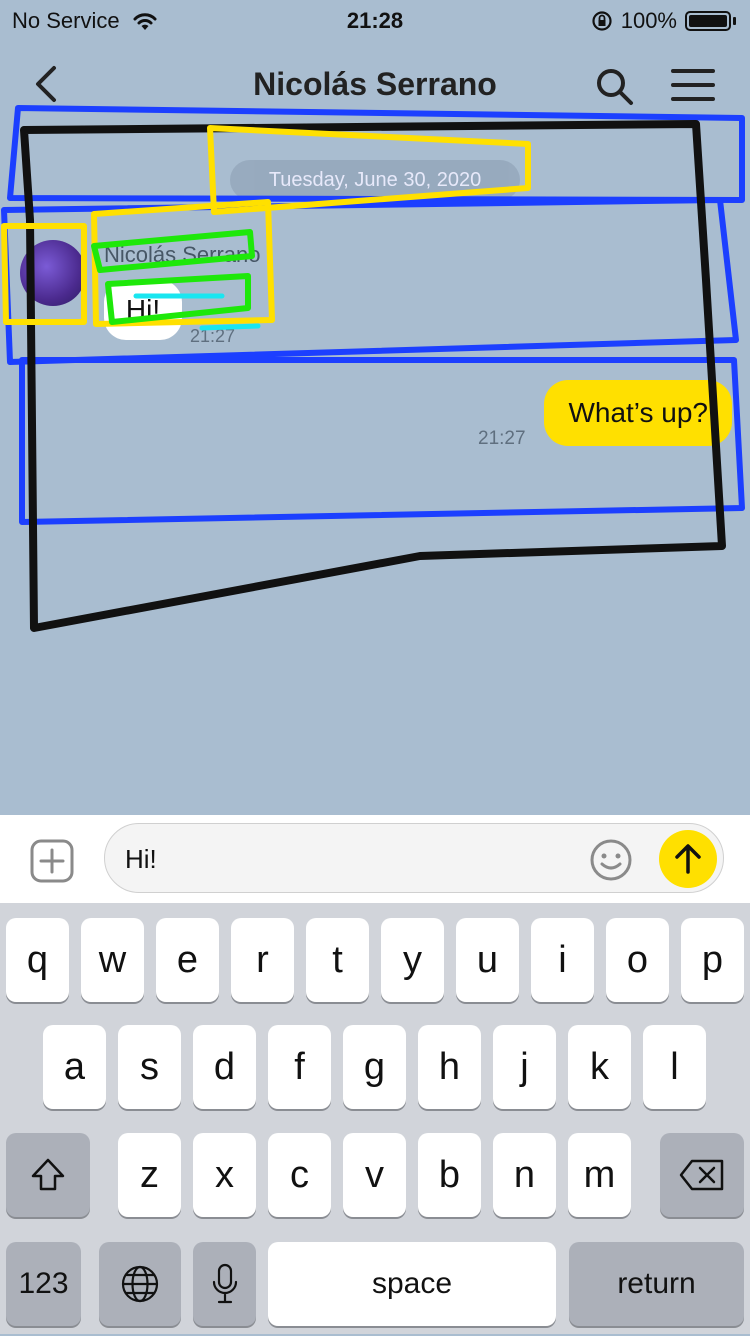  I want to click on globe-key, so click(140, 1284).